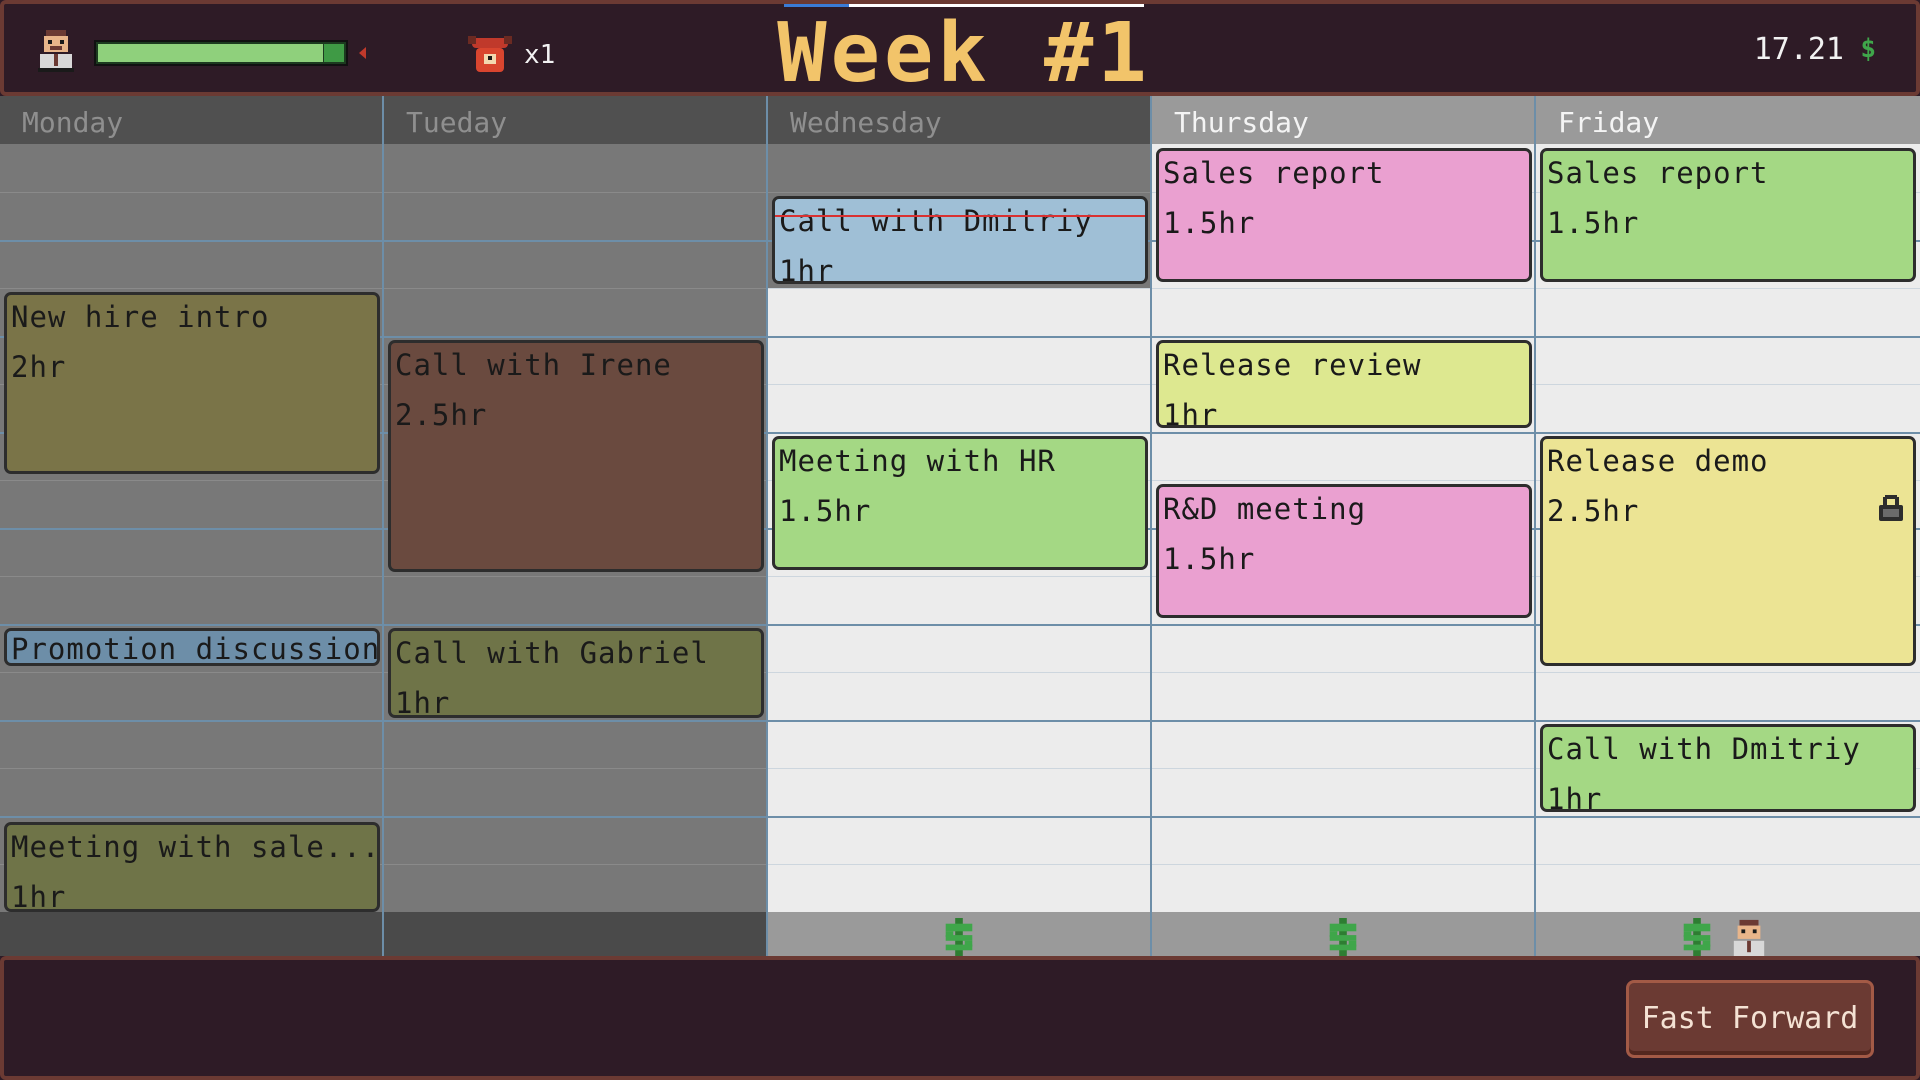 The image size is (1920, 1080). Describe the element at coordinates (964, 53) in the screenshot. I see `week-title: Week #1` at that location.